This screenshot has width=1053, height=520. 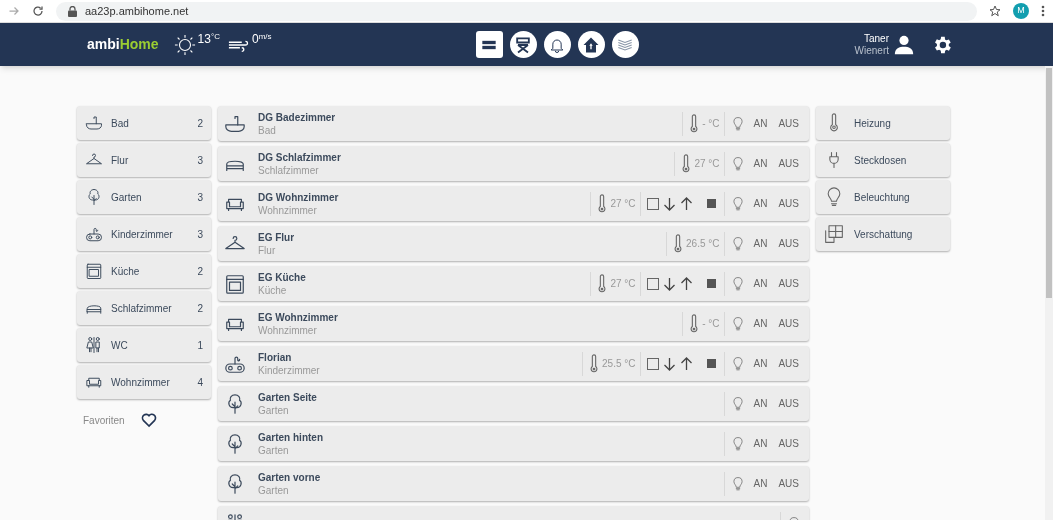 I want to click on url-text: aa23p.ambihome.net, so click(x=137, y=11).